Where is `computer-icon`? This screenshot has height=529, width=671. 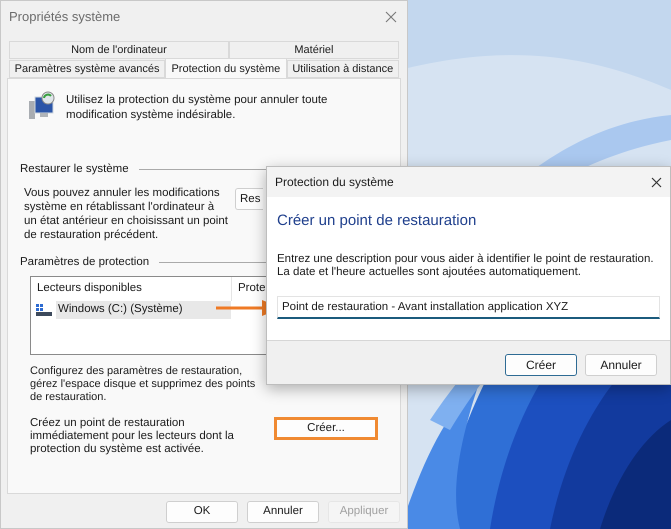
computer-icon is located at coordinates (42, 106).